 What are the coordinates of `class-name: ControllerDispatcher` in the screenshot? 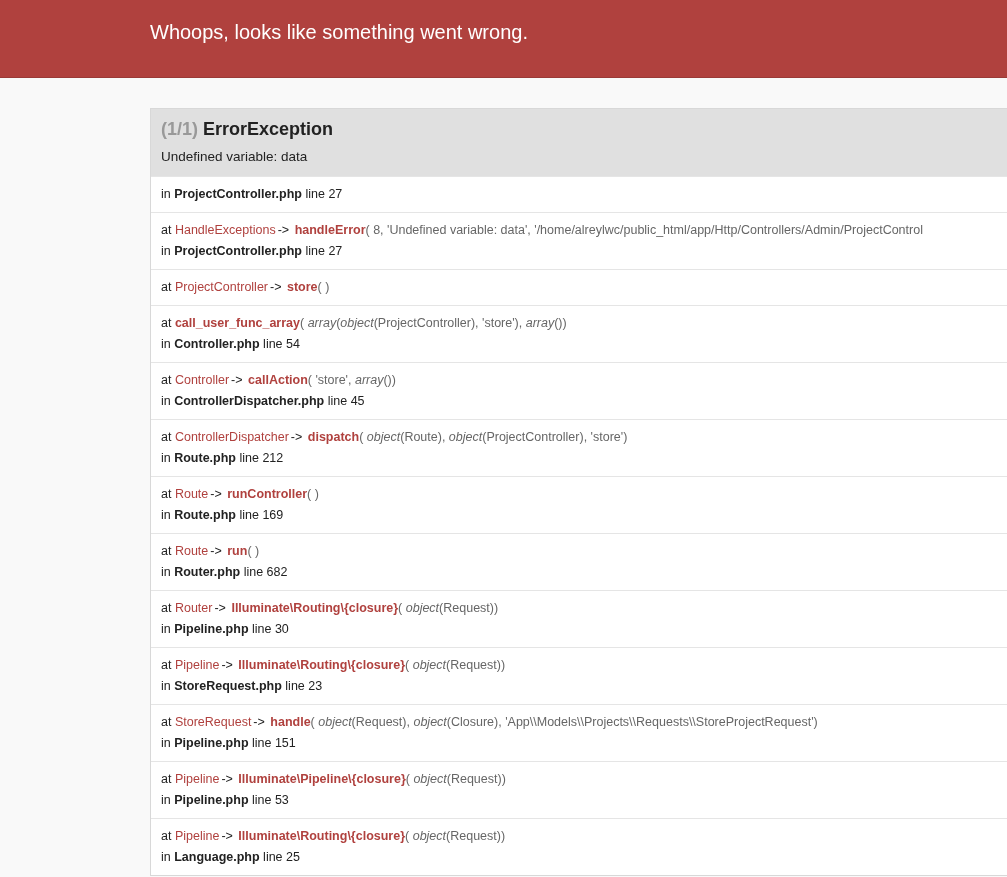 It's located at (231, 437).